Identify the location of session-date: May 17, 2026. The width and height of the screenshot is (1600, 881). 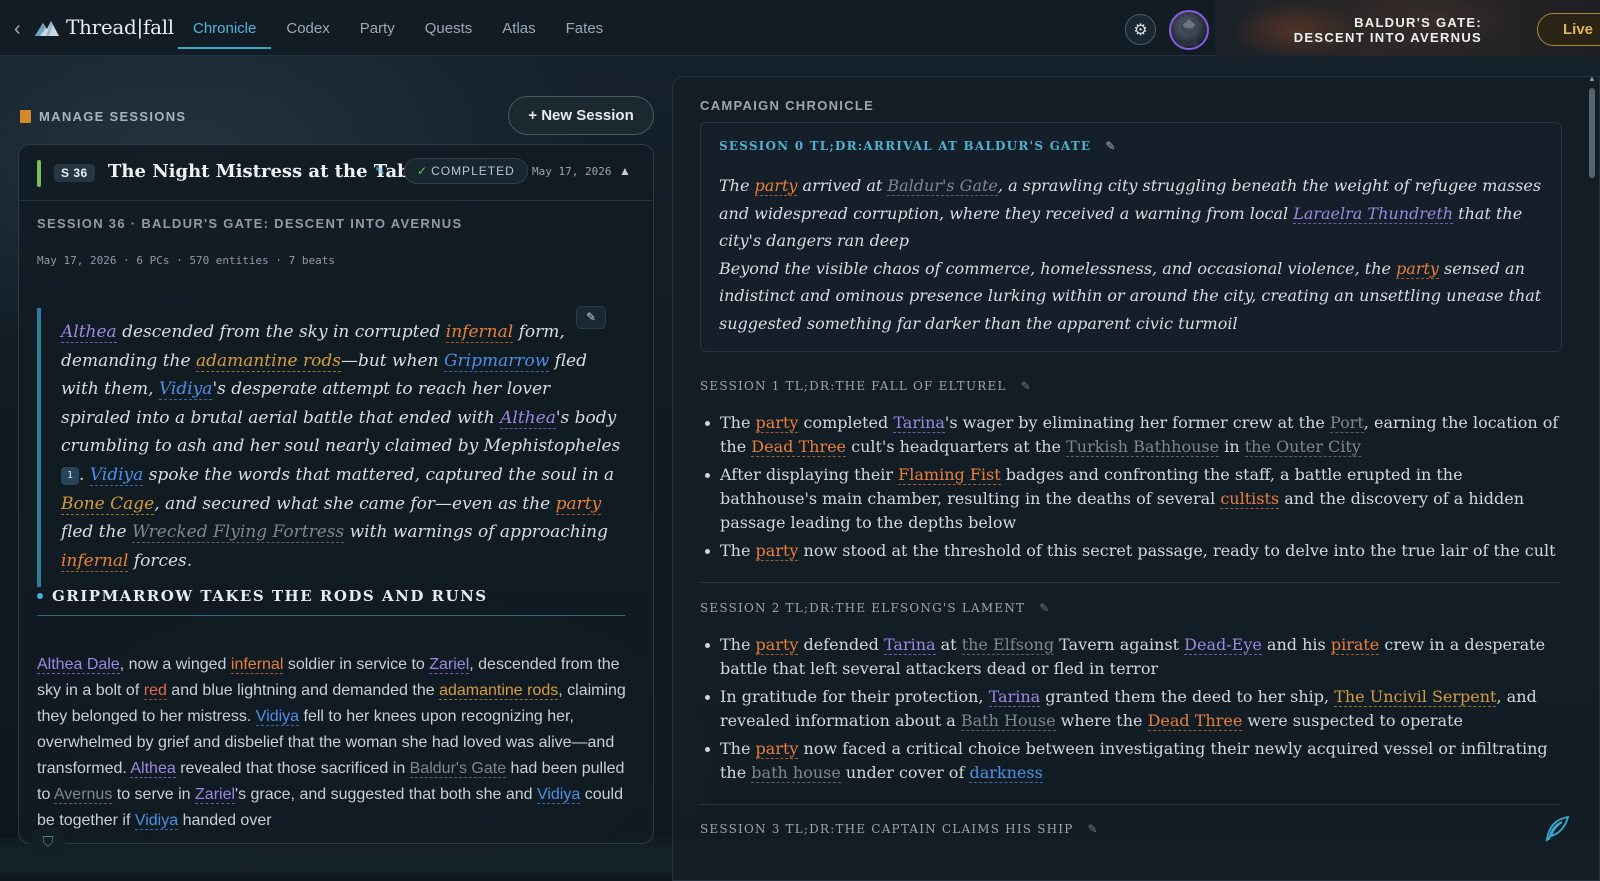
(572, 171).